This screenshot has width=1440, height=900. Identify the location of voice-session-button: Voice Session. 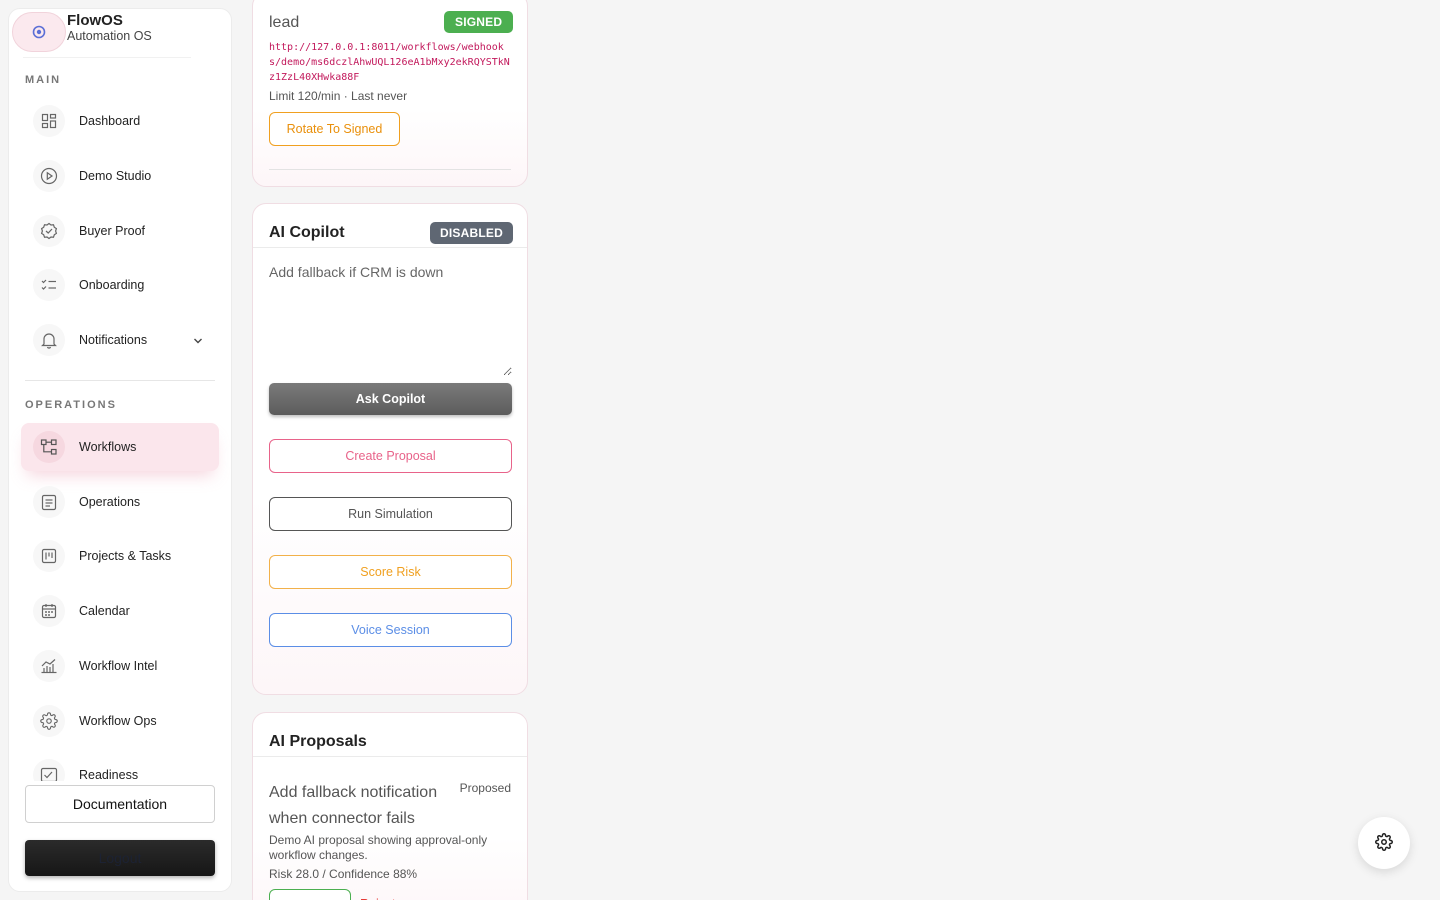
(390, 630).